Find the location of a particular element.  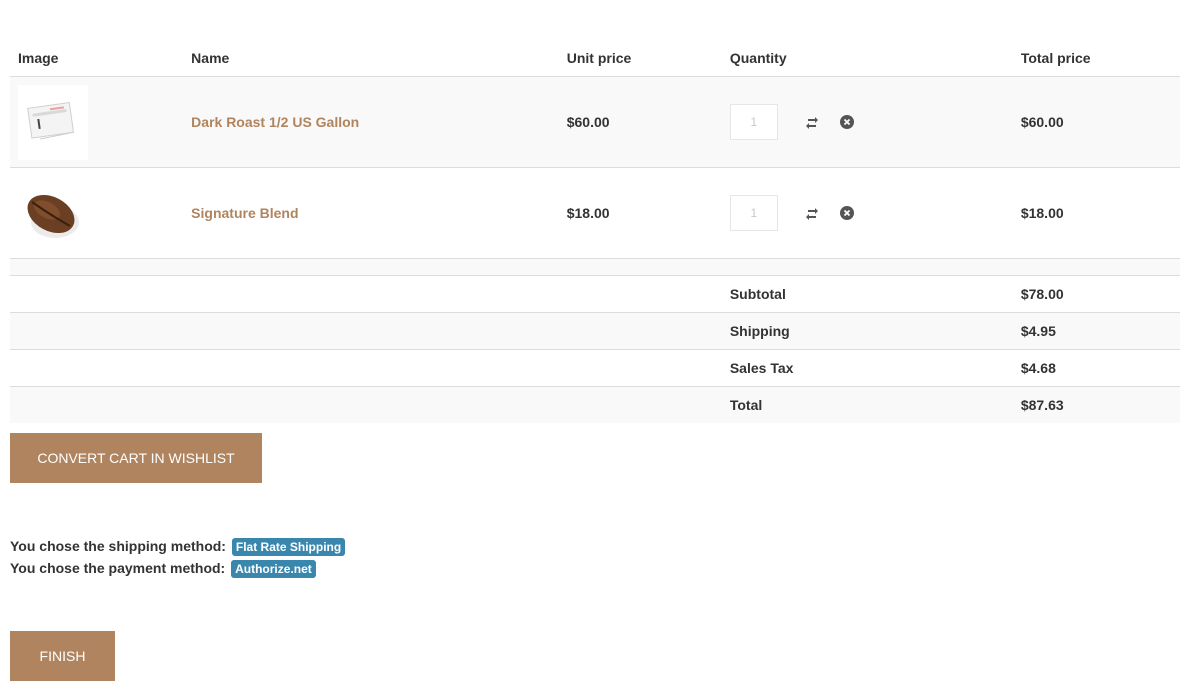

summary-value: $87.63 is located at coordinates (1096, 404).